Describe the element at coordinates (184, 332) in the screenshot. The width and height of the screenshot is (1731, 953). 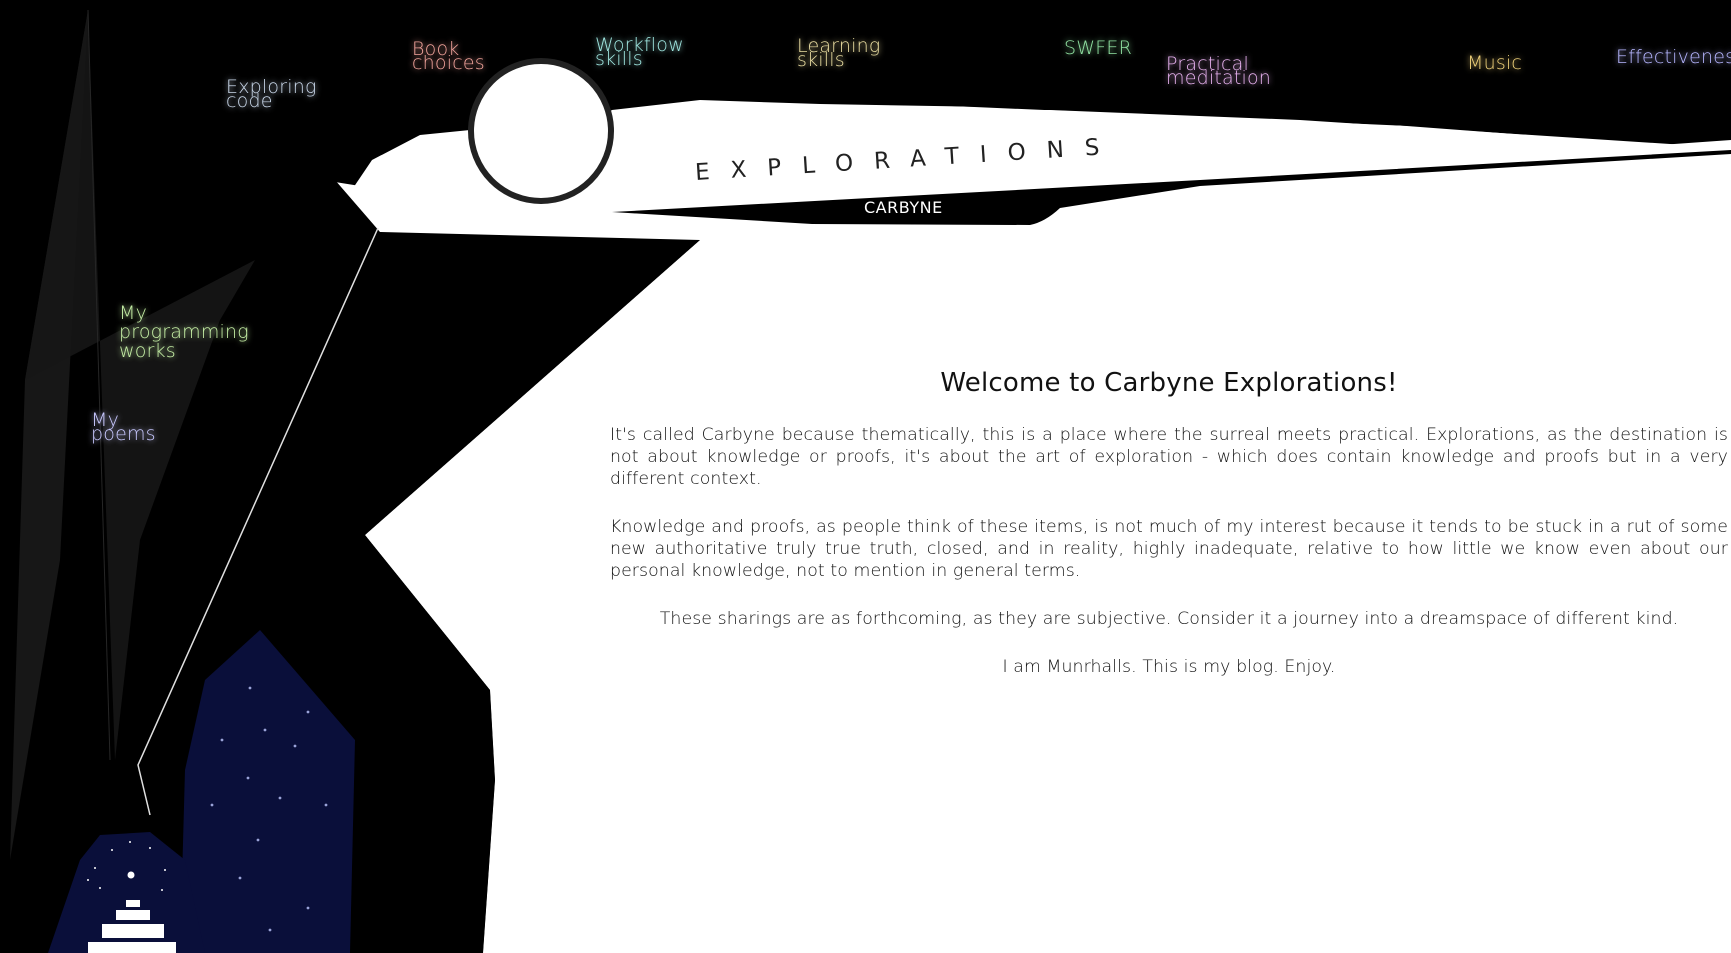
I see `nav-link-my-programming-works: My programming works` at that location.